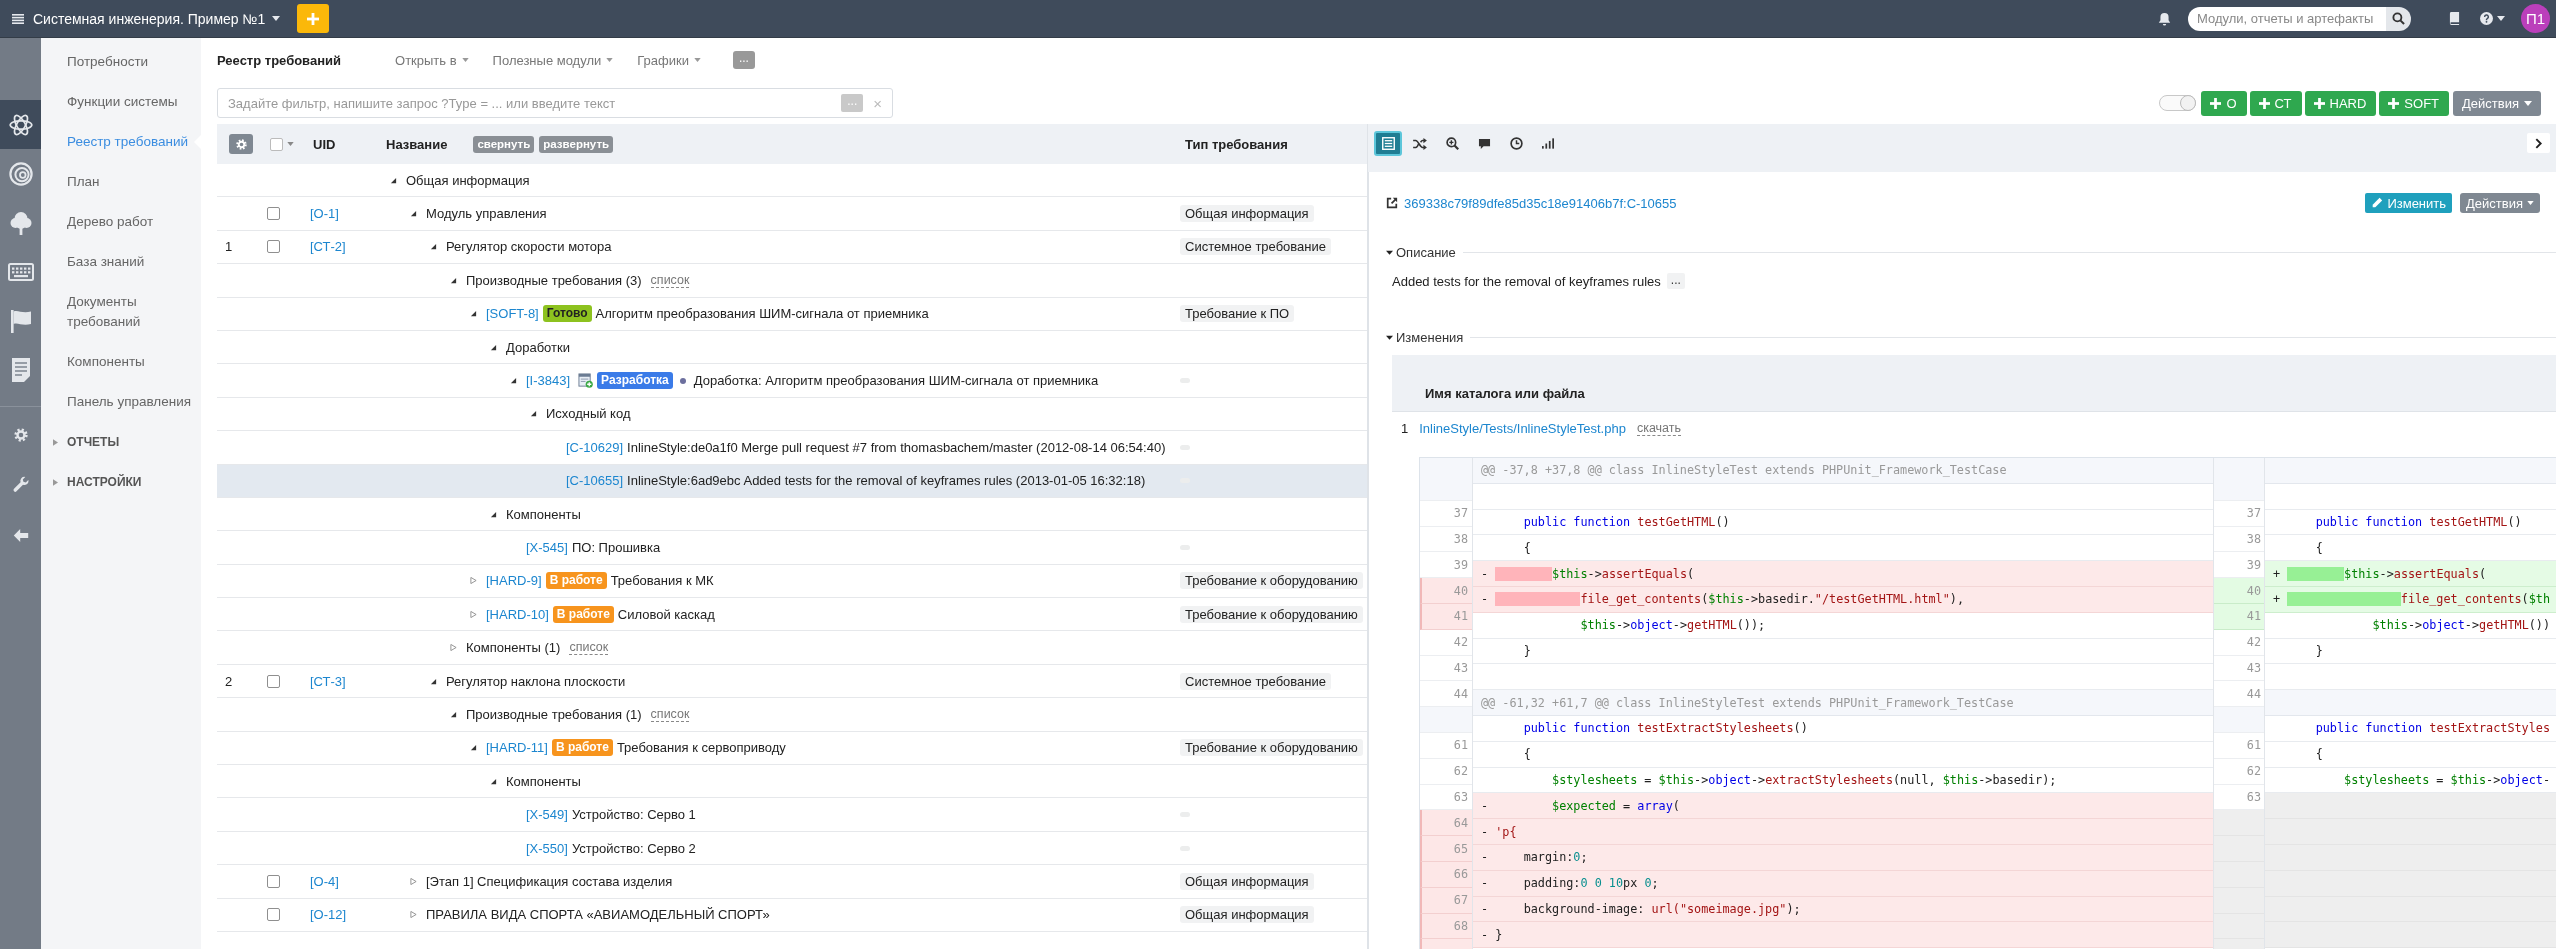 The width and height of the screenshot is (2556, 949). What do you see at coordinates (547, 547) in the screenshot?
I see `item-link: [X-545]` at bounding box center [547, 547].